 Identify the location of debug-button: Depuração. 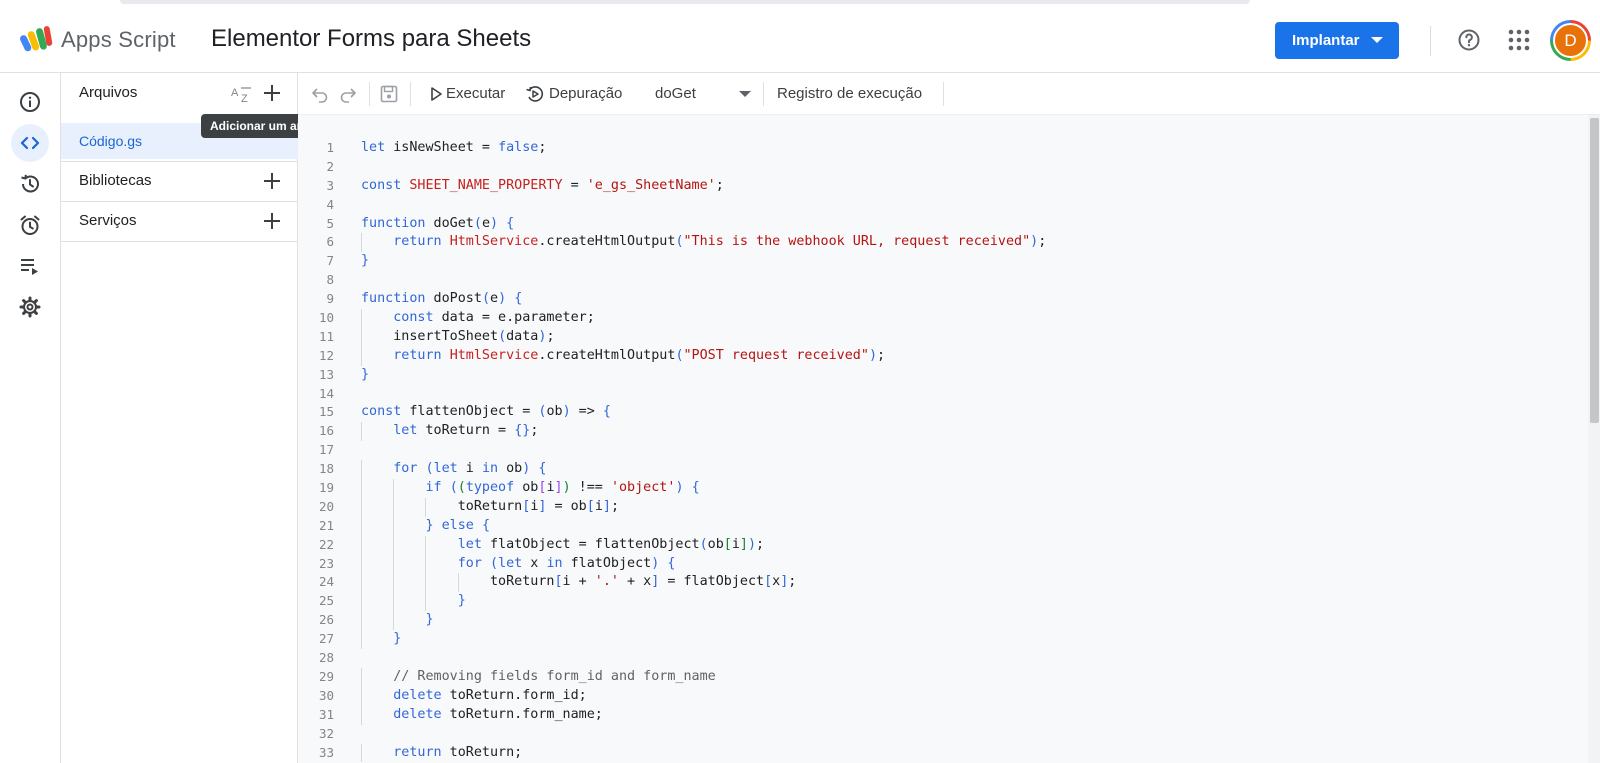
(585, 93).